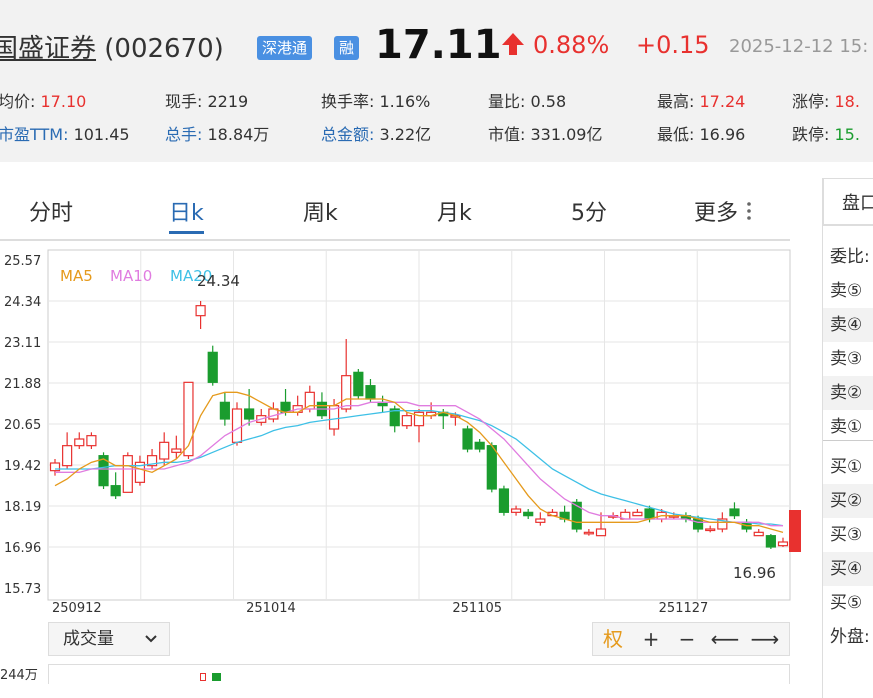 The height and width of the screenshot is (698, 873). I want to click on stat-total-amount: 总金额: 3.22亿, so click(376, 134).